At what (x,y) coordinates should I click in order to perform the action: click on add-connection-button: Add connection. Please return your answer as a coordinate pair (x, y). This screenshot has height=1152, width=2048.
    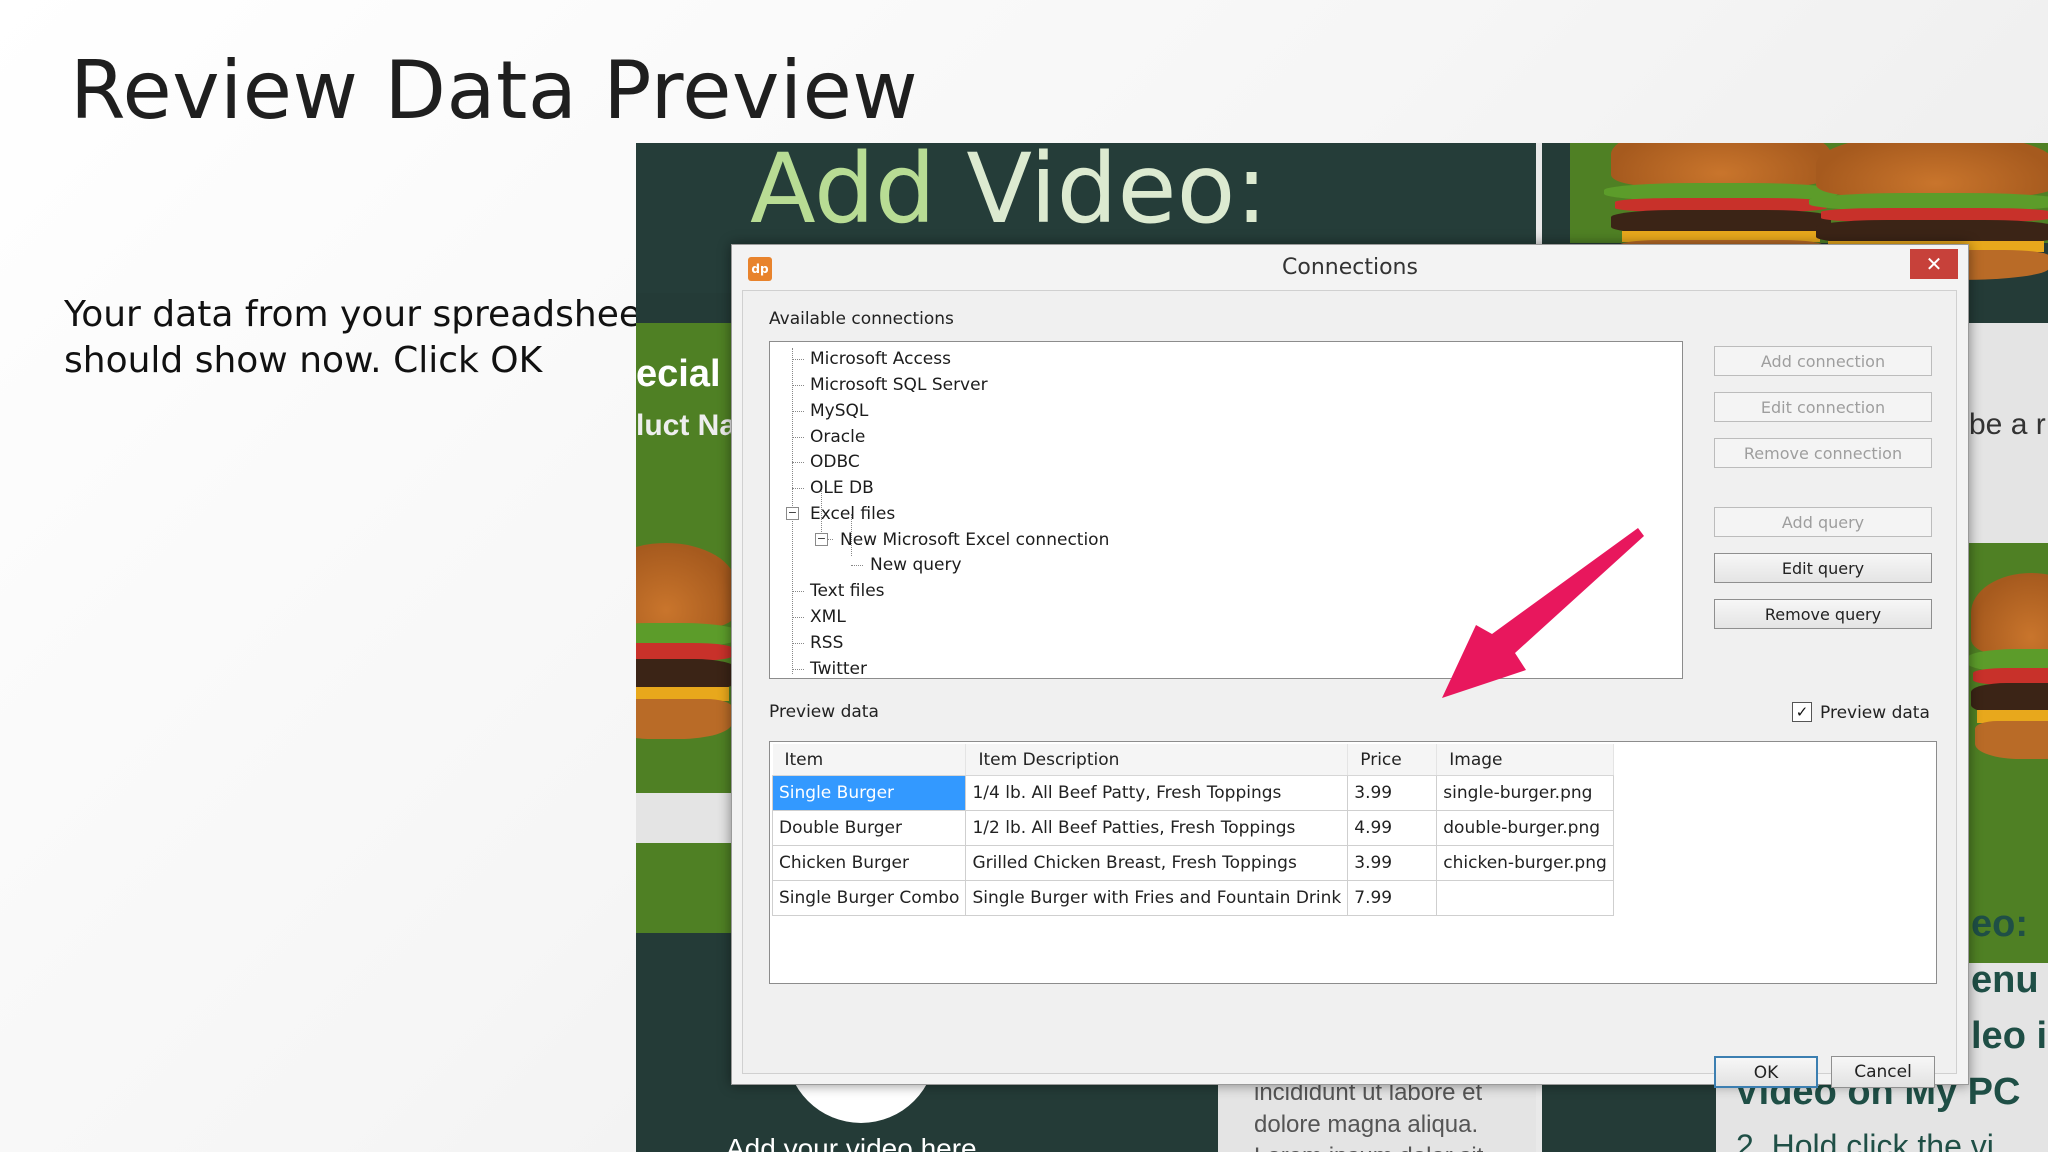
    Looking at the image, I should click on (1823, 361).